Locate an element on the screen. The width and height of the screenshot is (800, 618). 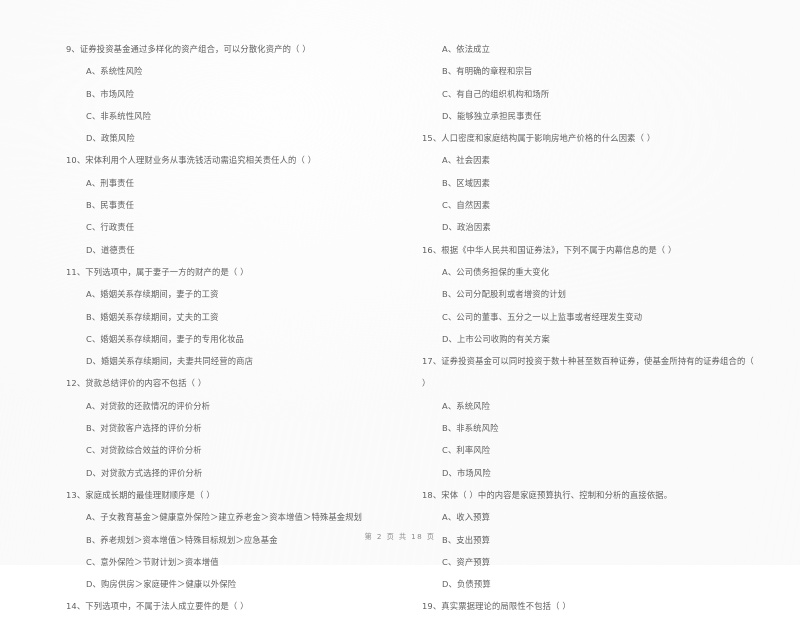
question-13-option-a: A、子女教育基金＞健康意外保险＞建立养老金＞资本增值＞特殊基金规划 is located at coordinates (224, 517).